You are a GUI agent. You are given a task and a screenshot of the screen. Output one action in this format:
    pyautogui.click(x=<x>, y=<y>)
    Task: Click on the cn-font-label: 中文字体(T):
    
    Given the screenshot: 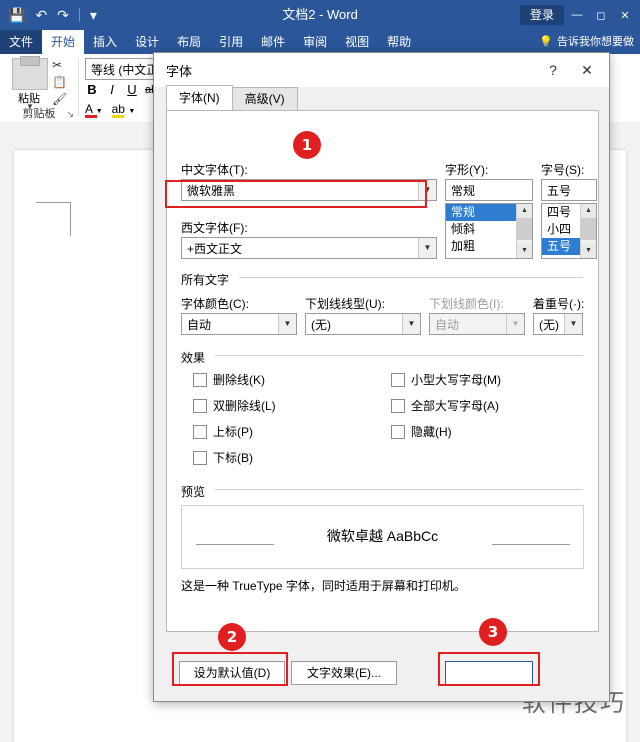 What is the action you would take?
    pyautogui.click(x=214, y=170)
    